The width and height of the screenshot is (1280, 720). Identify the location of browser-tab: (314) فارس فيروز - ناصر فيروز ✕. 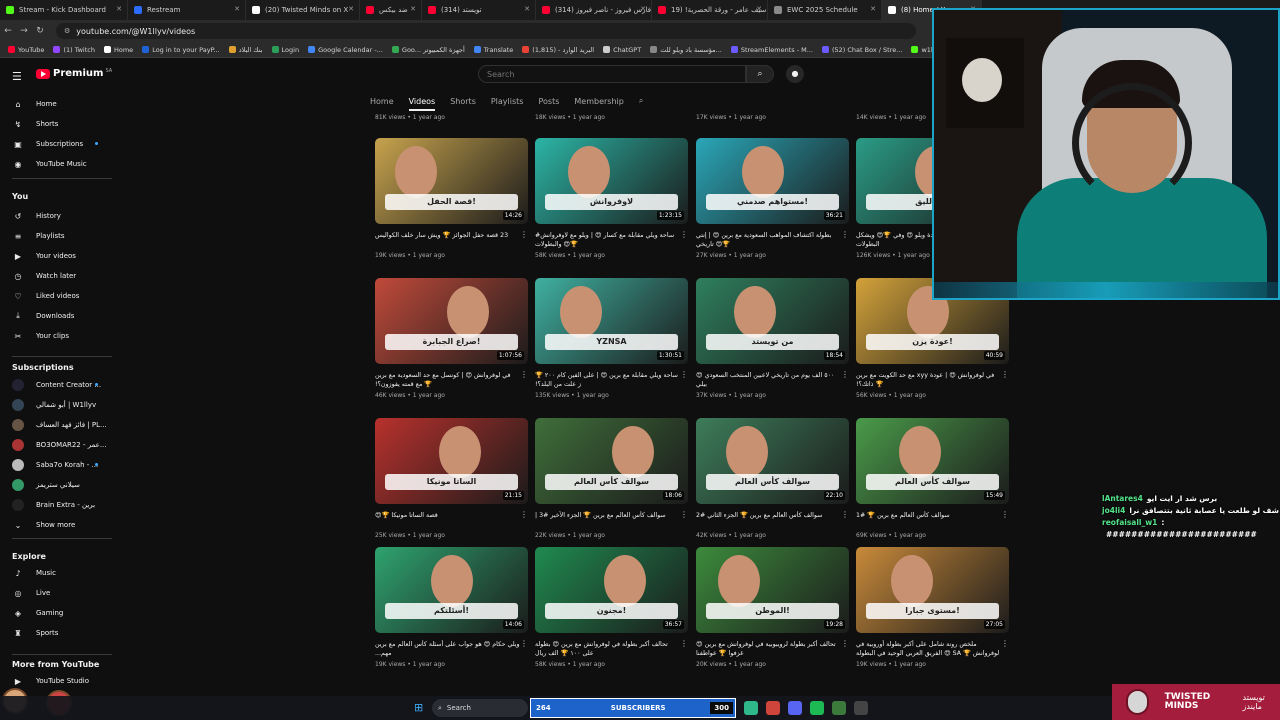
(594, 10).